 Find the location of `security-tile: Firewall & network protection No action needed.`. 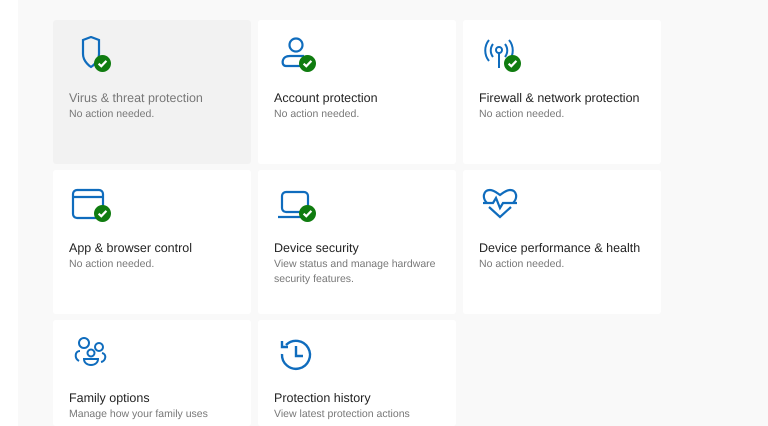

security-tile: Firewall & network protection No action needed. is located at coordinates (562, 92).